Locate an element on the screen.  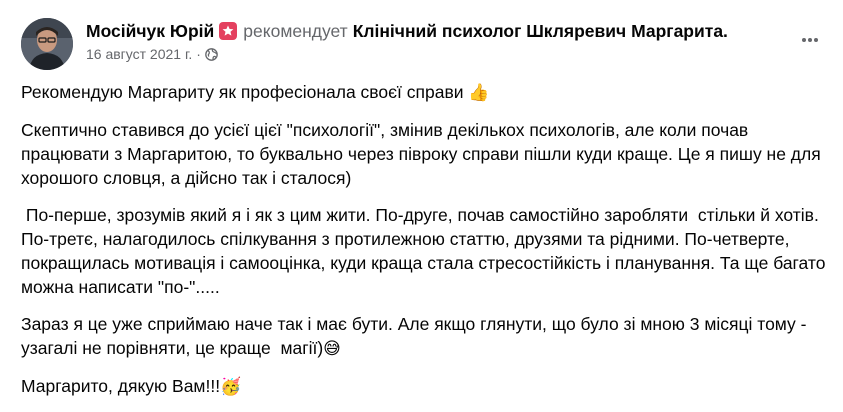
globe-icon is located at coordinates (211, 56).